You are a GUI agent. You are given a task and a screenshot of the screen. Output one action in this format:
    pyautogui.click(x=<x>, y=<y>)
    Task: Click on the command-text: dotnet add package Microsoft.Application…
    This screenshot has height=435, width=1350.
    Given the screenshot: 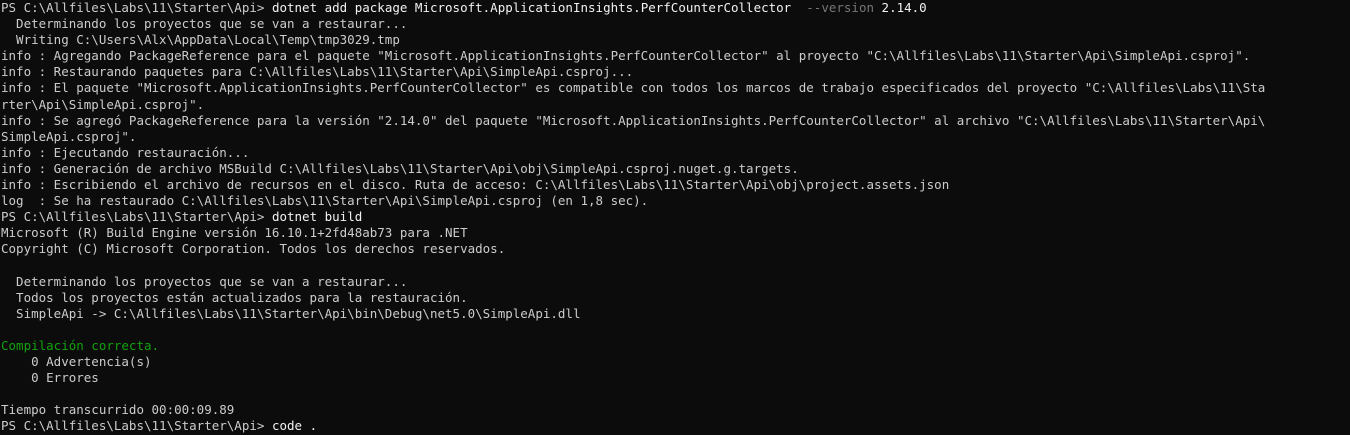 What is the action you would take?
    pyautogui.click(x=531, y=7)
    